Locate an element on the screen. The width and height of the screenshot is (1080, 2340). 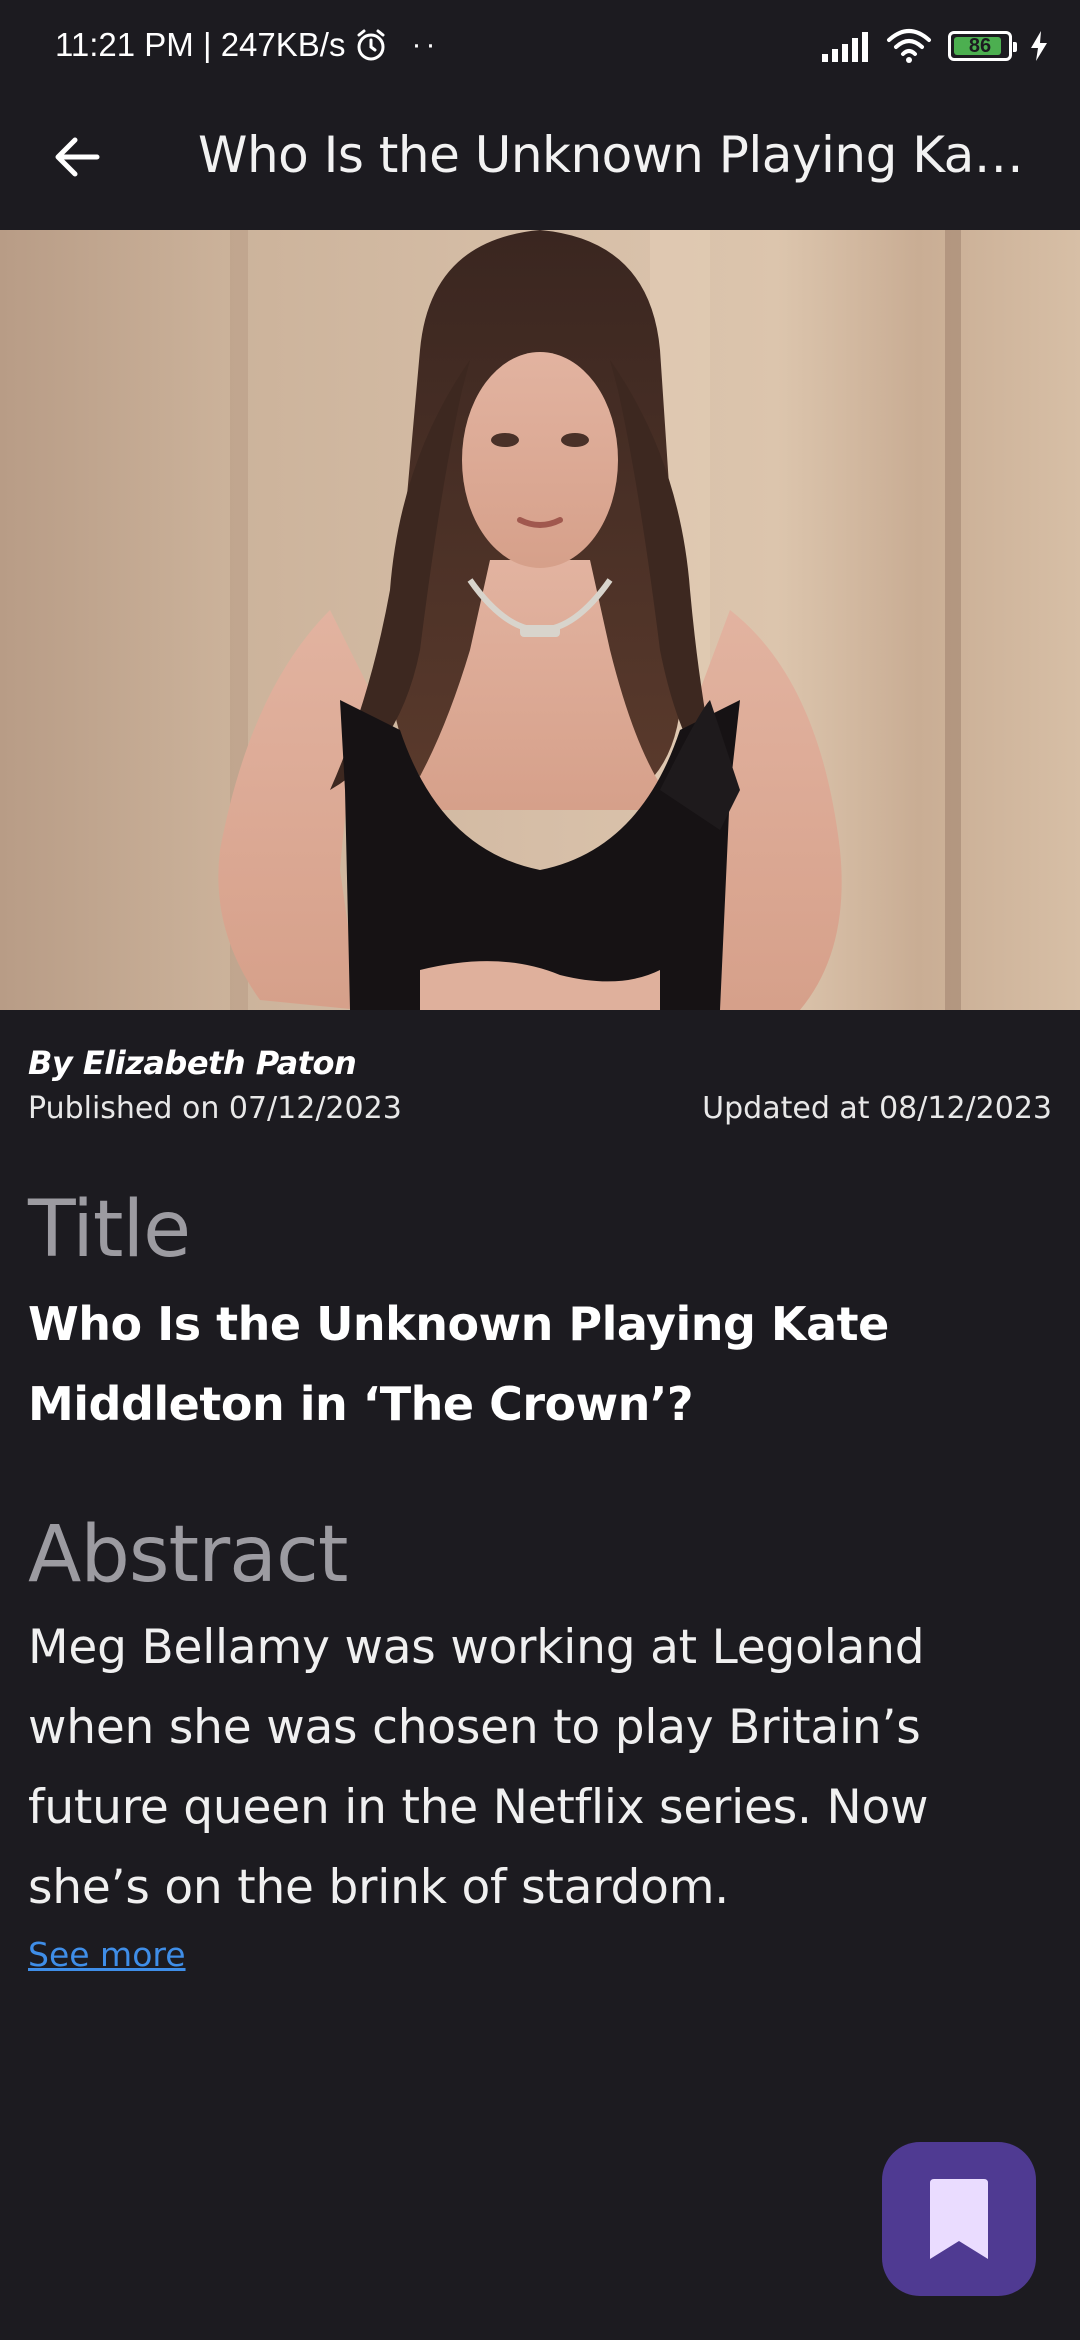
back-button is located at coordinates (77, 157).